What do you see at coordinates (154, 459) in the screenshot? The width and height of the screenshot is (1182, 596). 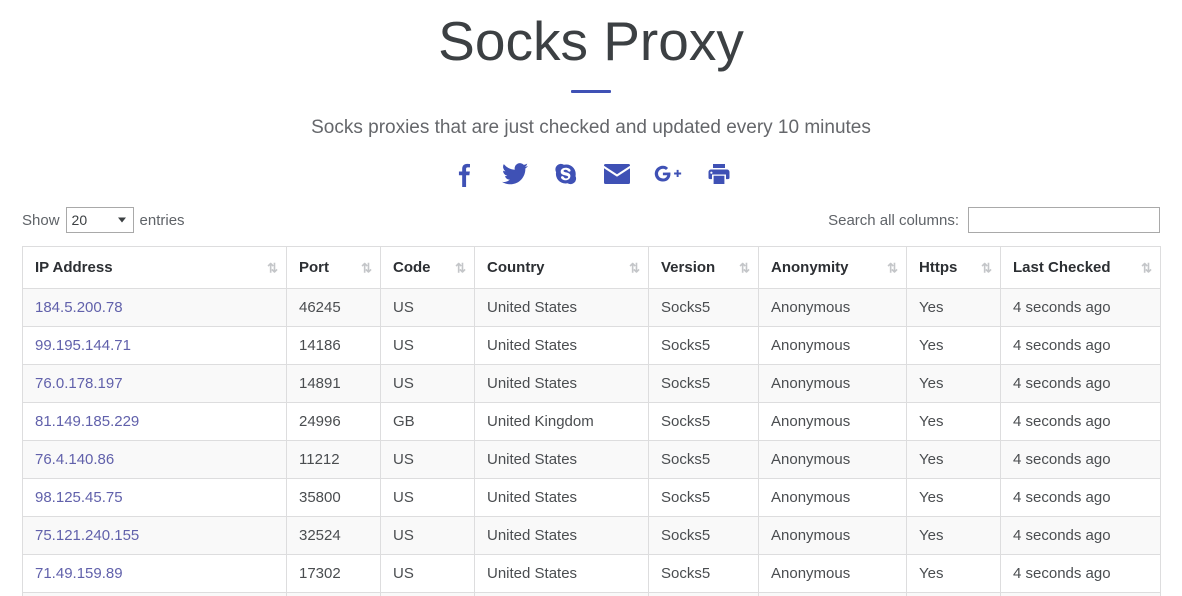 I see `cell-ip-address: 76.4.140.86` at bounding box center [154, 459].